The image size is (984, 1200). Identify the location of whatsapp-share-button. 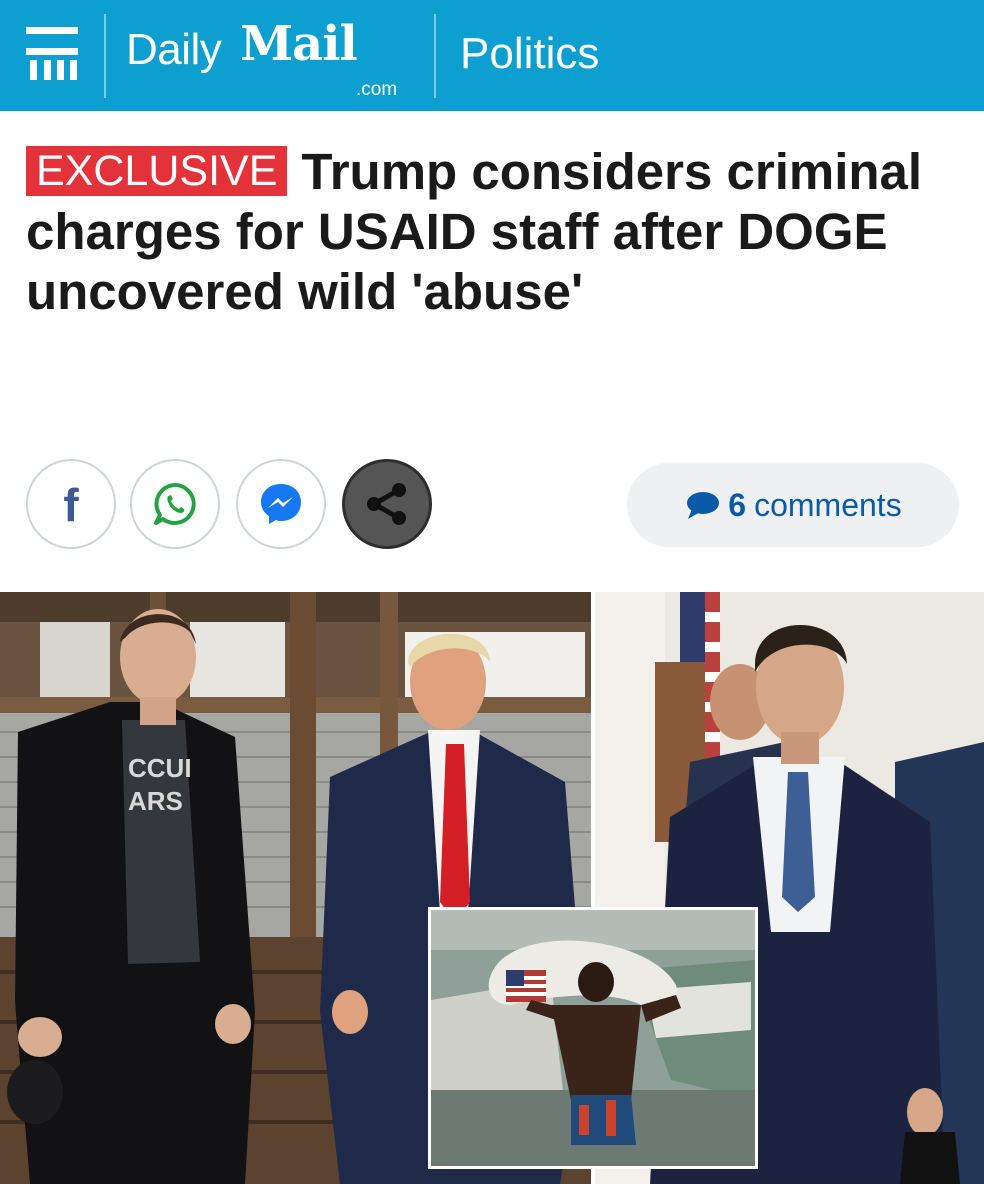
(175, 504).